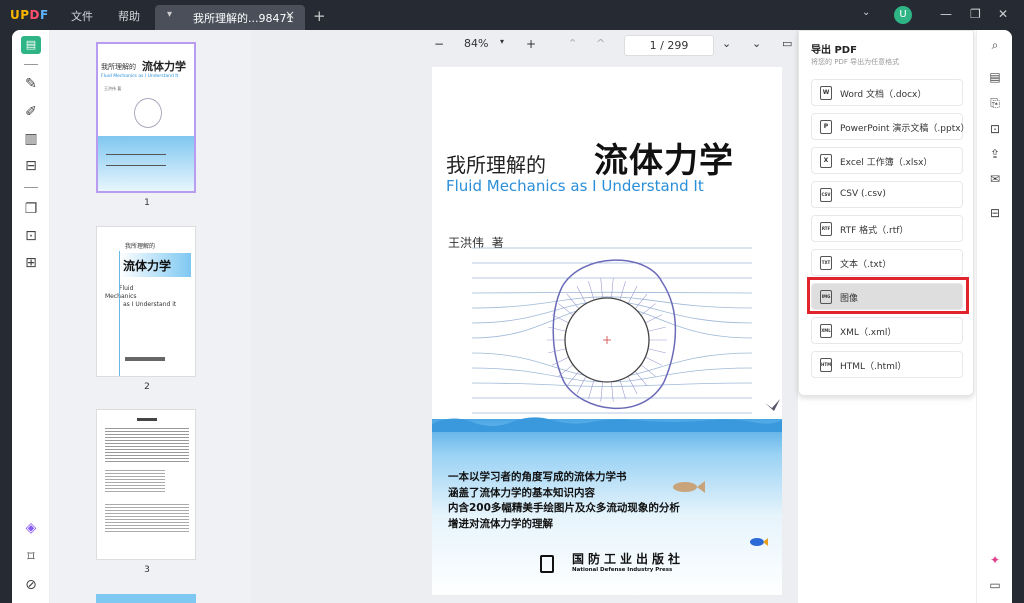 The image size is (1024, 603). What do you see at coordinates (946, 14) in the screenshot?
I see `minimize-icon: —` at bounding box center [946, 14].